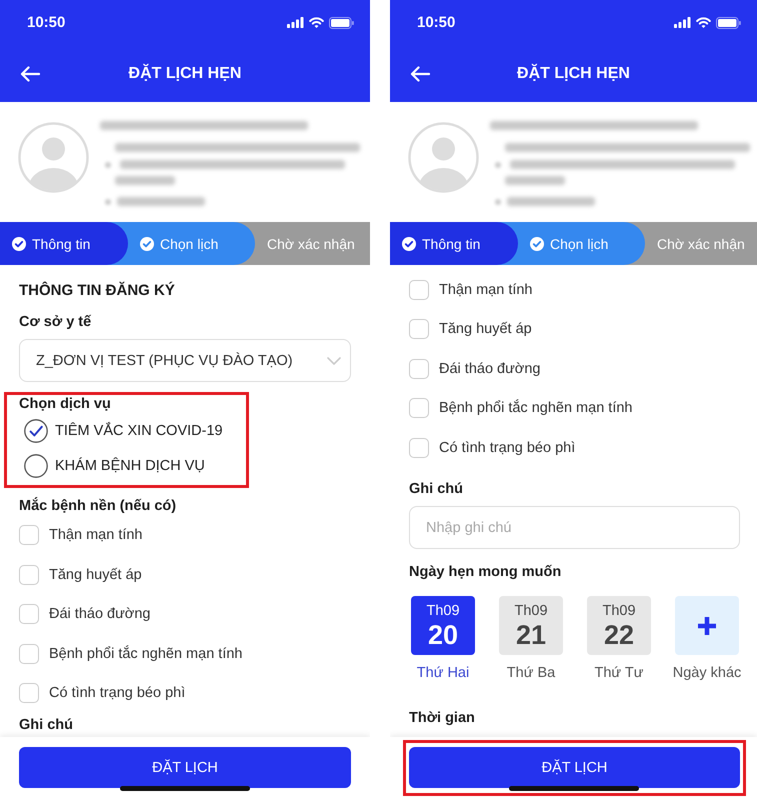  I want to click on date-tile: Th09 22, so click(619, 625).